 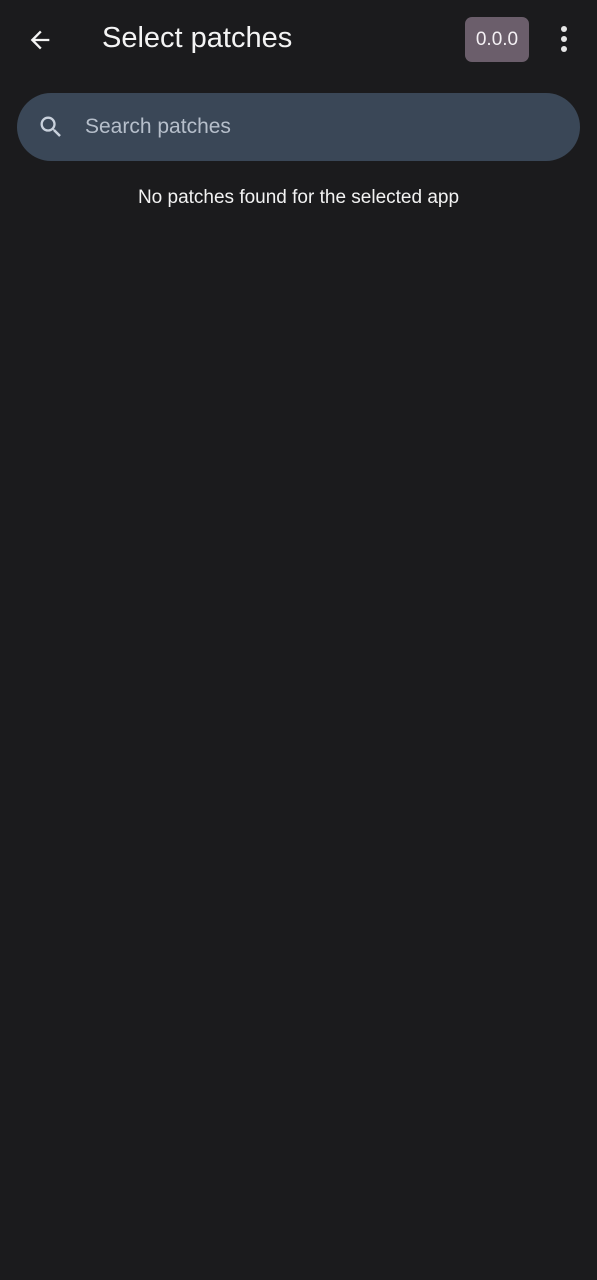 What do you see at coordinates (298, 39) in the screenshot?
I see `top-app-bar: Select patches 0.0.0` at bounding box center [298, 39].